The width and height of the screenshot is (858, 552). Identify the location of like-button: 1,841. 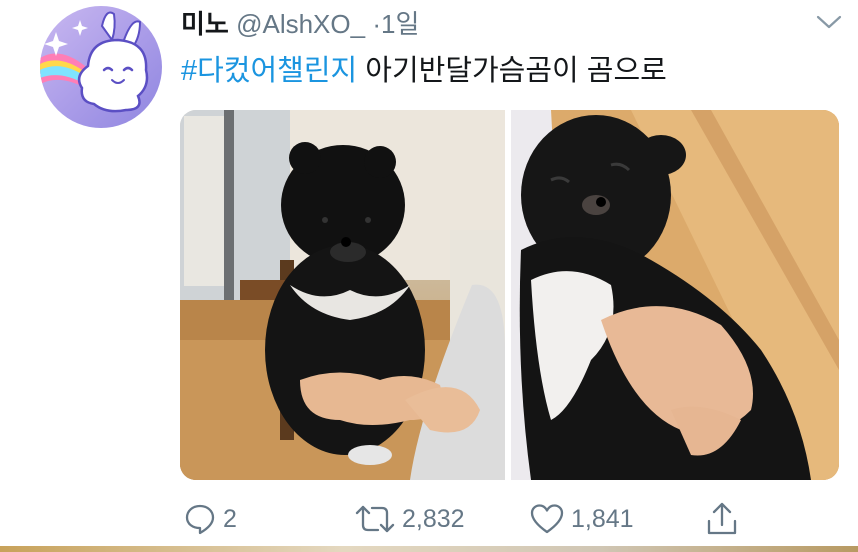
(581, 519).